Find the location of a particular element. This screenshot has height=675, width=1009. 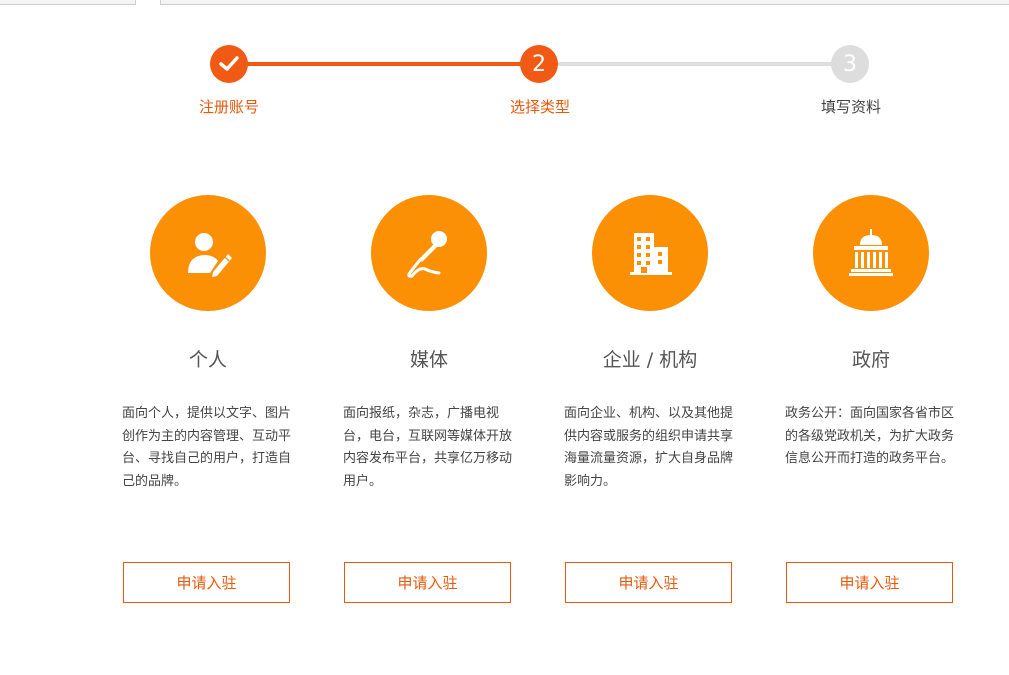

government-building-icon is located at coordinates (871, 252).